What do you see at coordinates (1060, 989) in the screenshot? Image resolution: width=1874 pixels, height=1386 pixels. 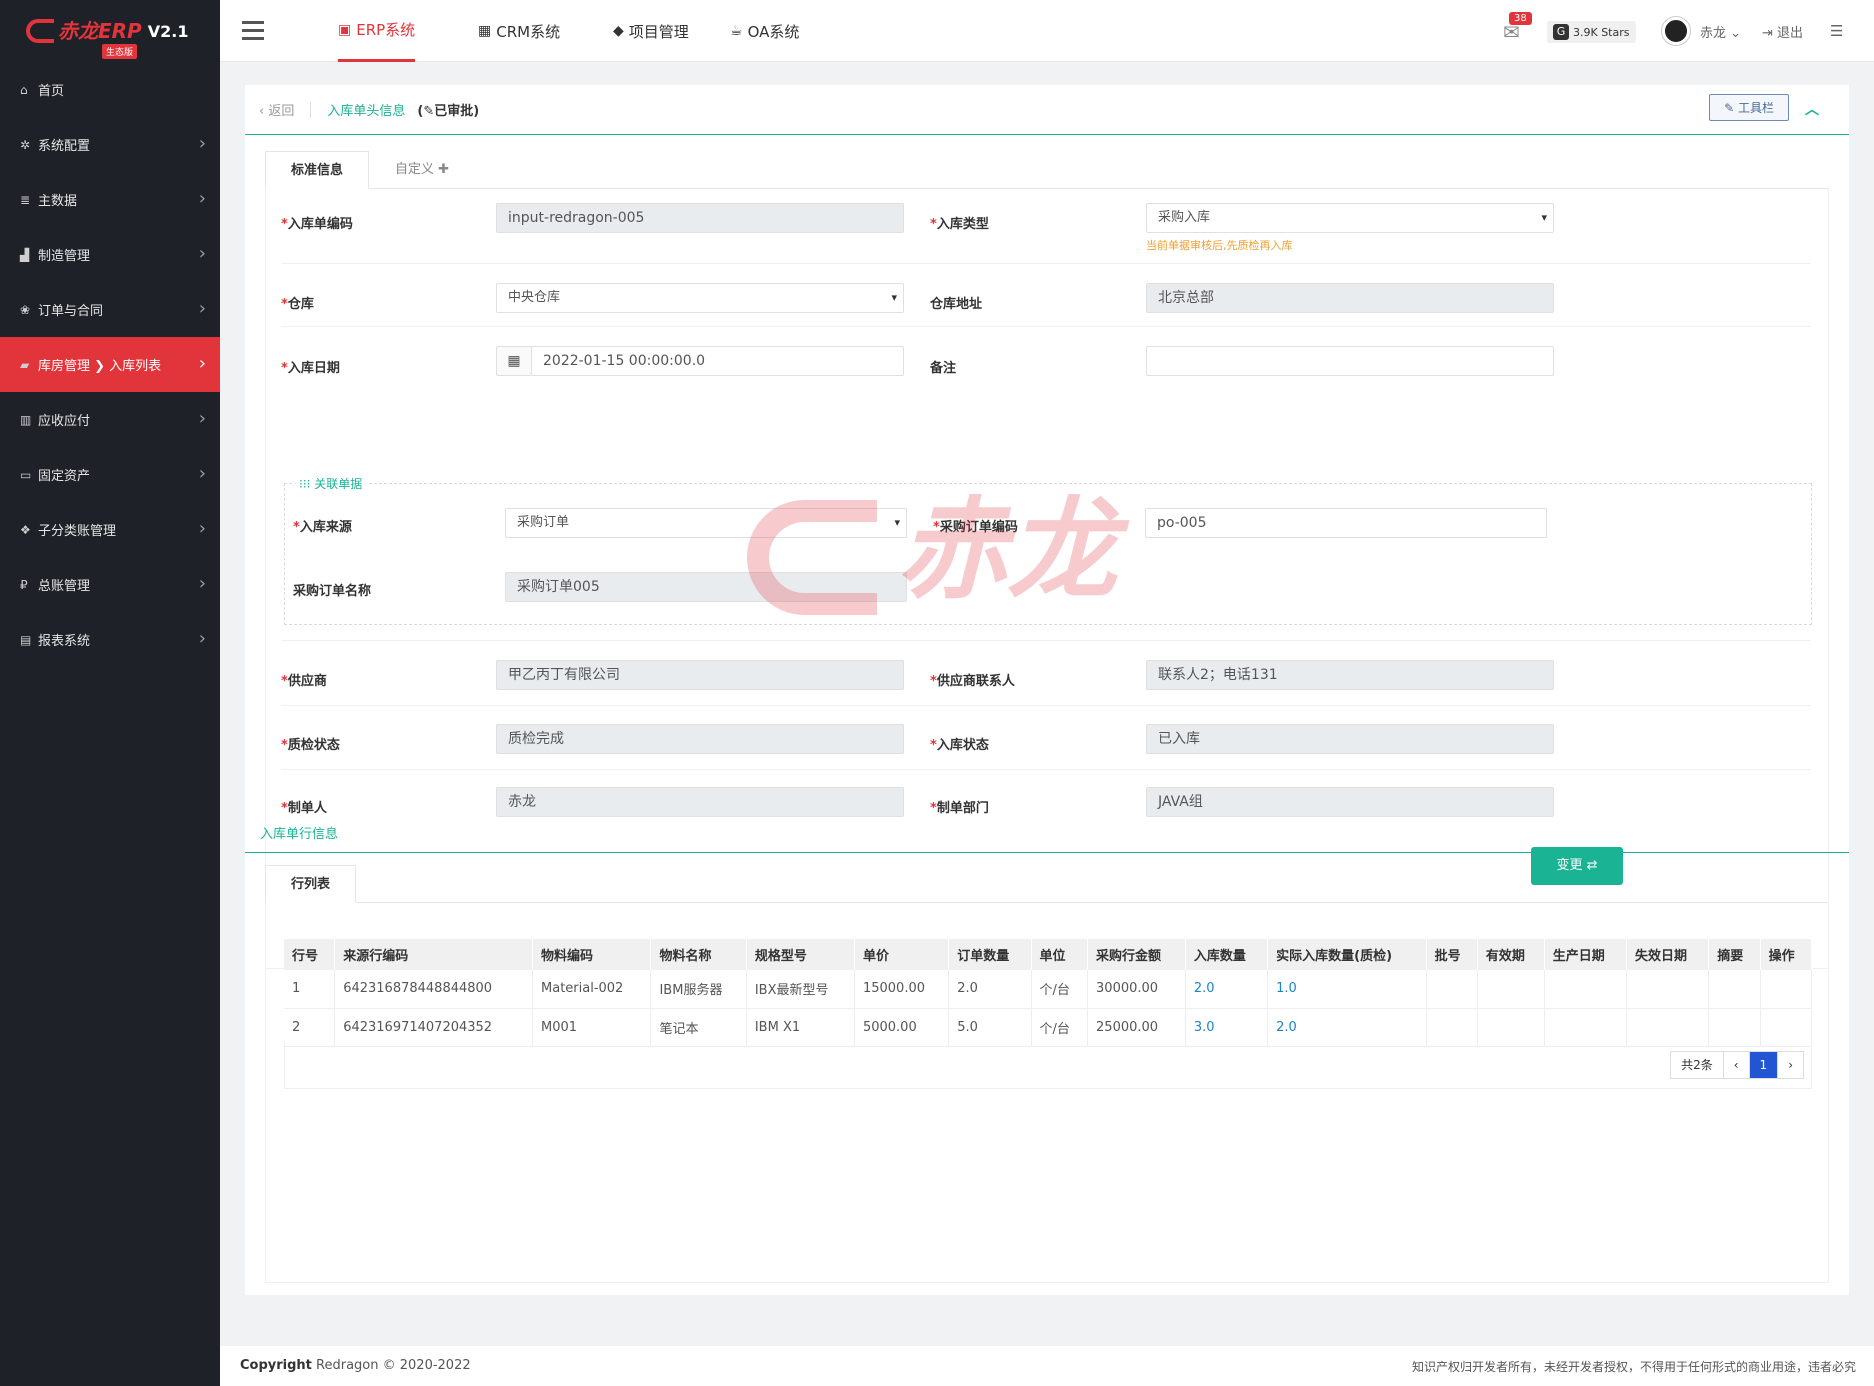 I see `table-cell: 个/台` at bounding box center [1060, 989].